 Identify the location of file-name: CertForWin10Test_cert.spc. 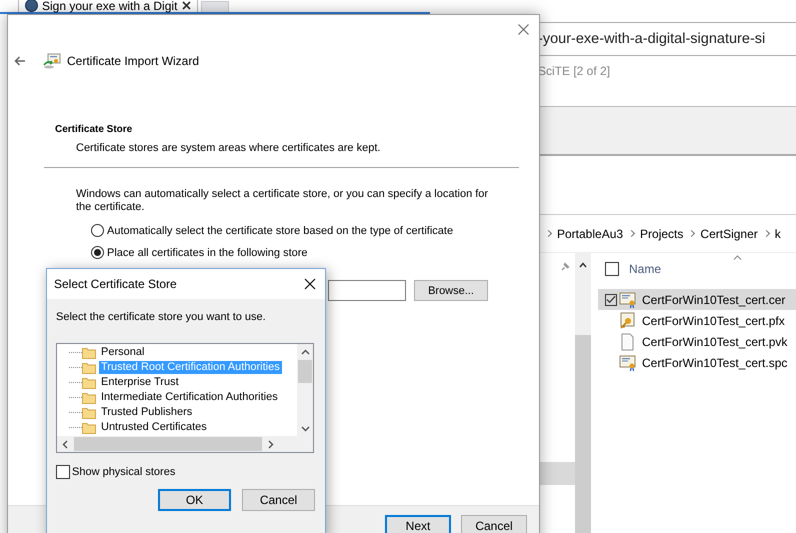
(715, 363).